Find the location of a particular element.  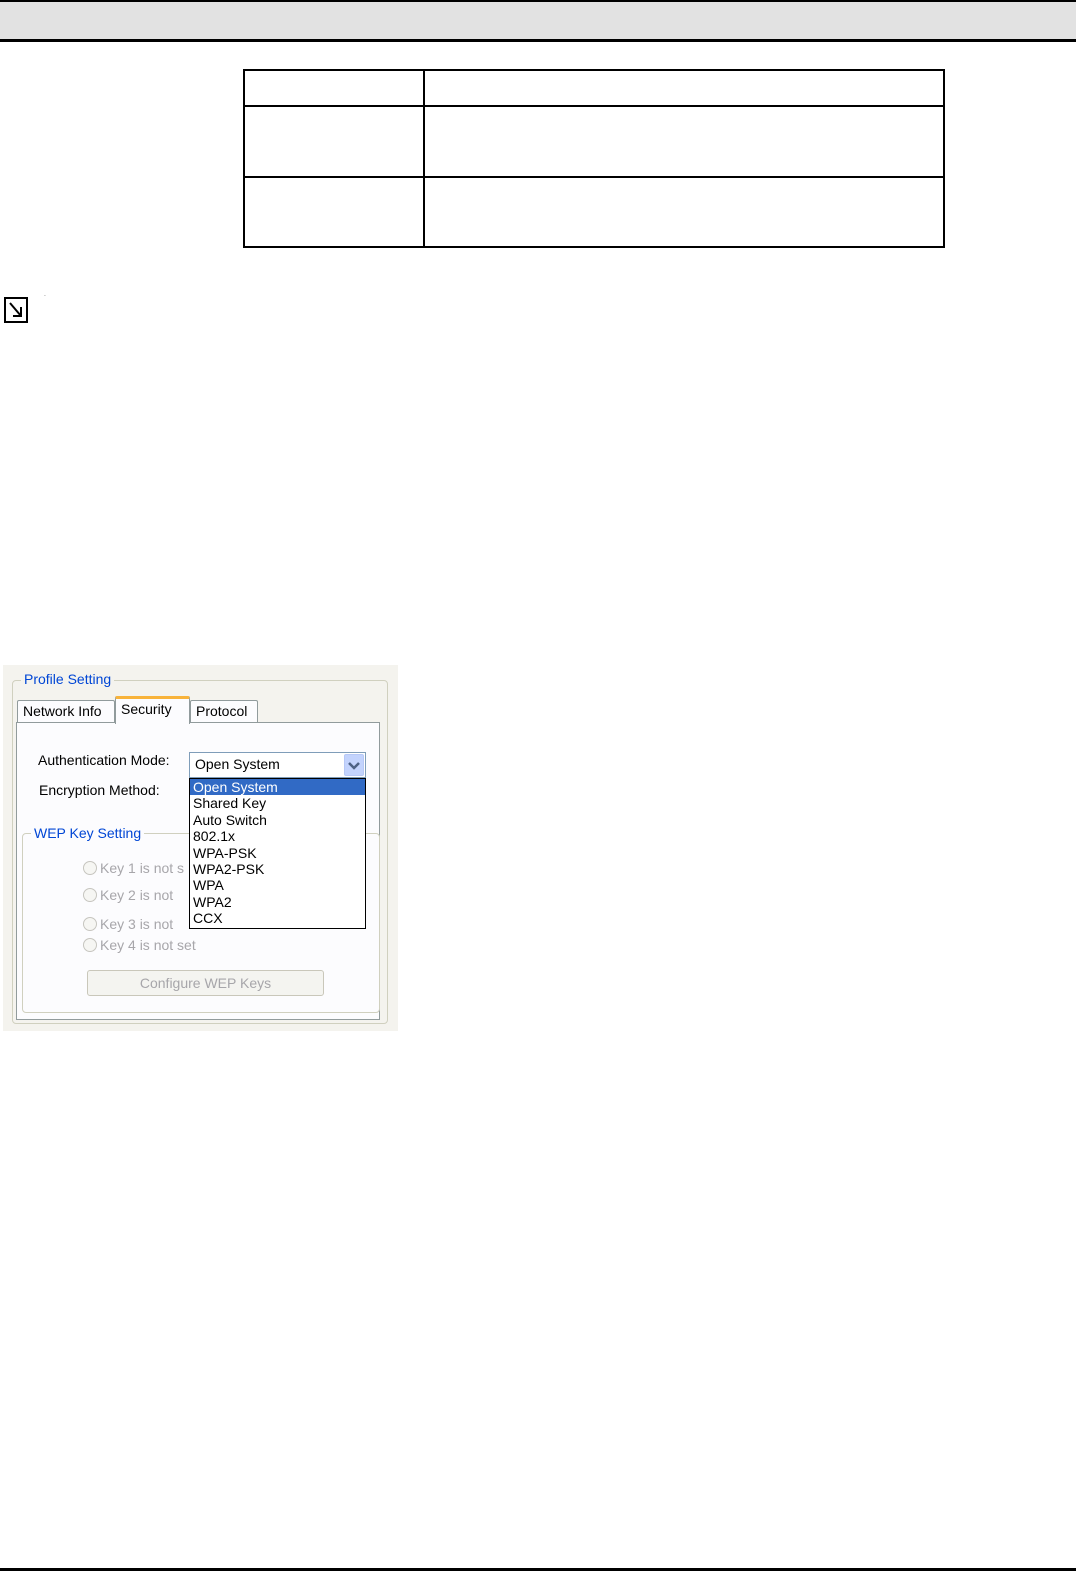

profile-setting-title: Profile Setting is located at coordinates (68, 679).